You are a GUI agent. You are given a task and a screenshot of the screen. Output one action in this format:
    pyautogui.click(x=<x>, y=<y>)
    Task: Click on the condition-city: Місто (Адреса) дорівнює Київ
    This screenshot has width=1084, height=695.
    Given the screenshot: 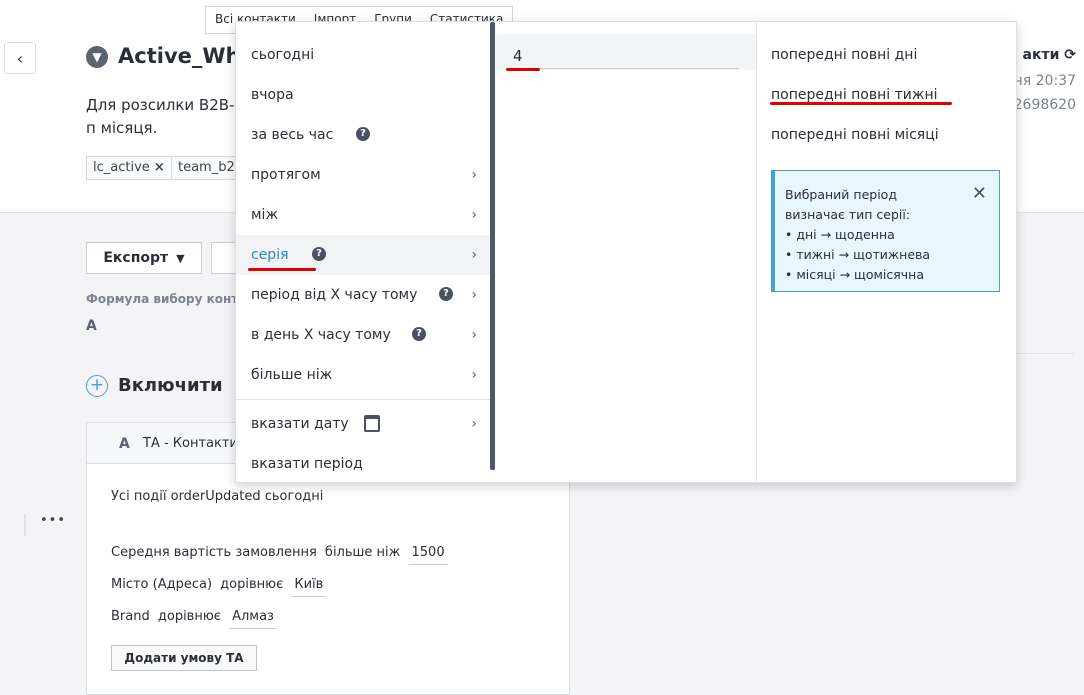 What is the action you would take?
    pyautogui.click(x=219, y=587)
    